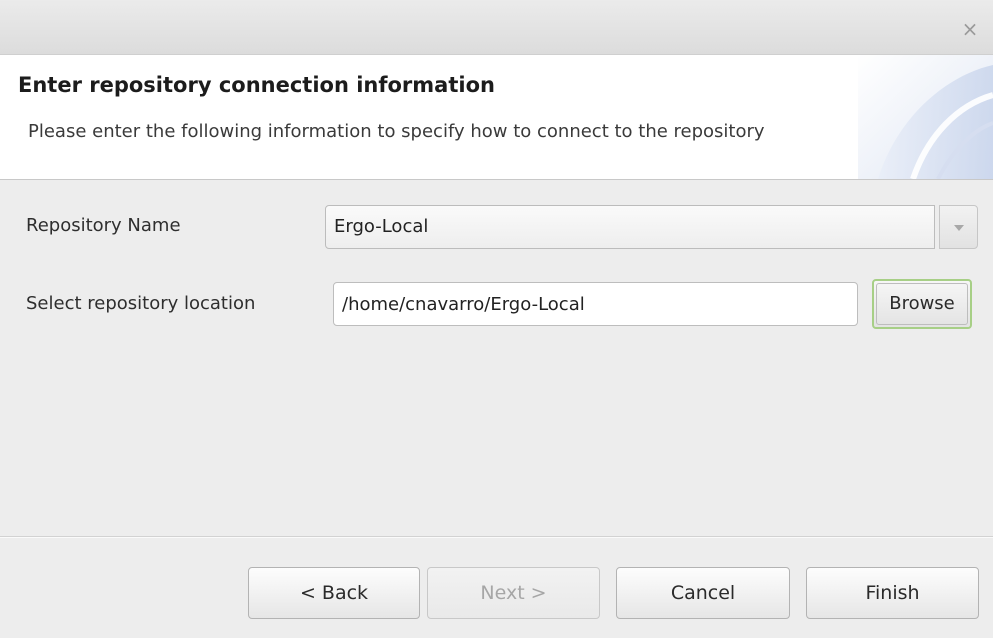 The width and height of the screenshot is (993, 638). What do you see at coordinates (496, 27) in the screenshot?
I see `title-bar: ×` at bounding box center [496, 27].